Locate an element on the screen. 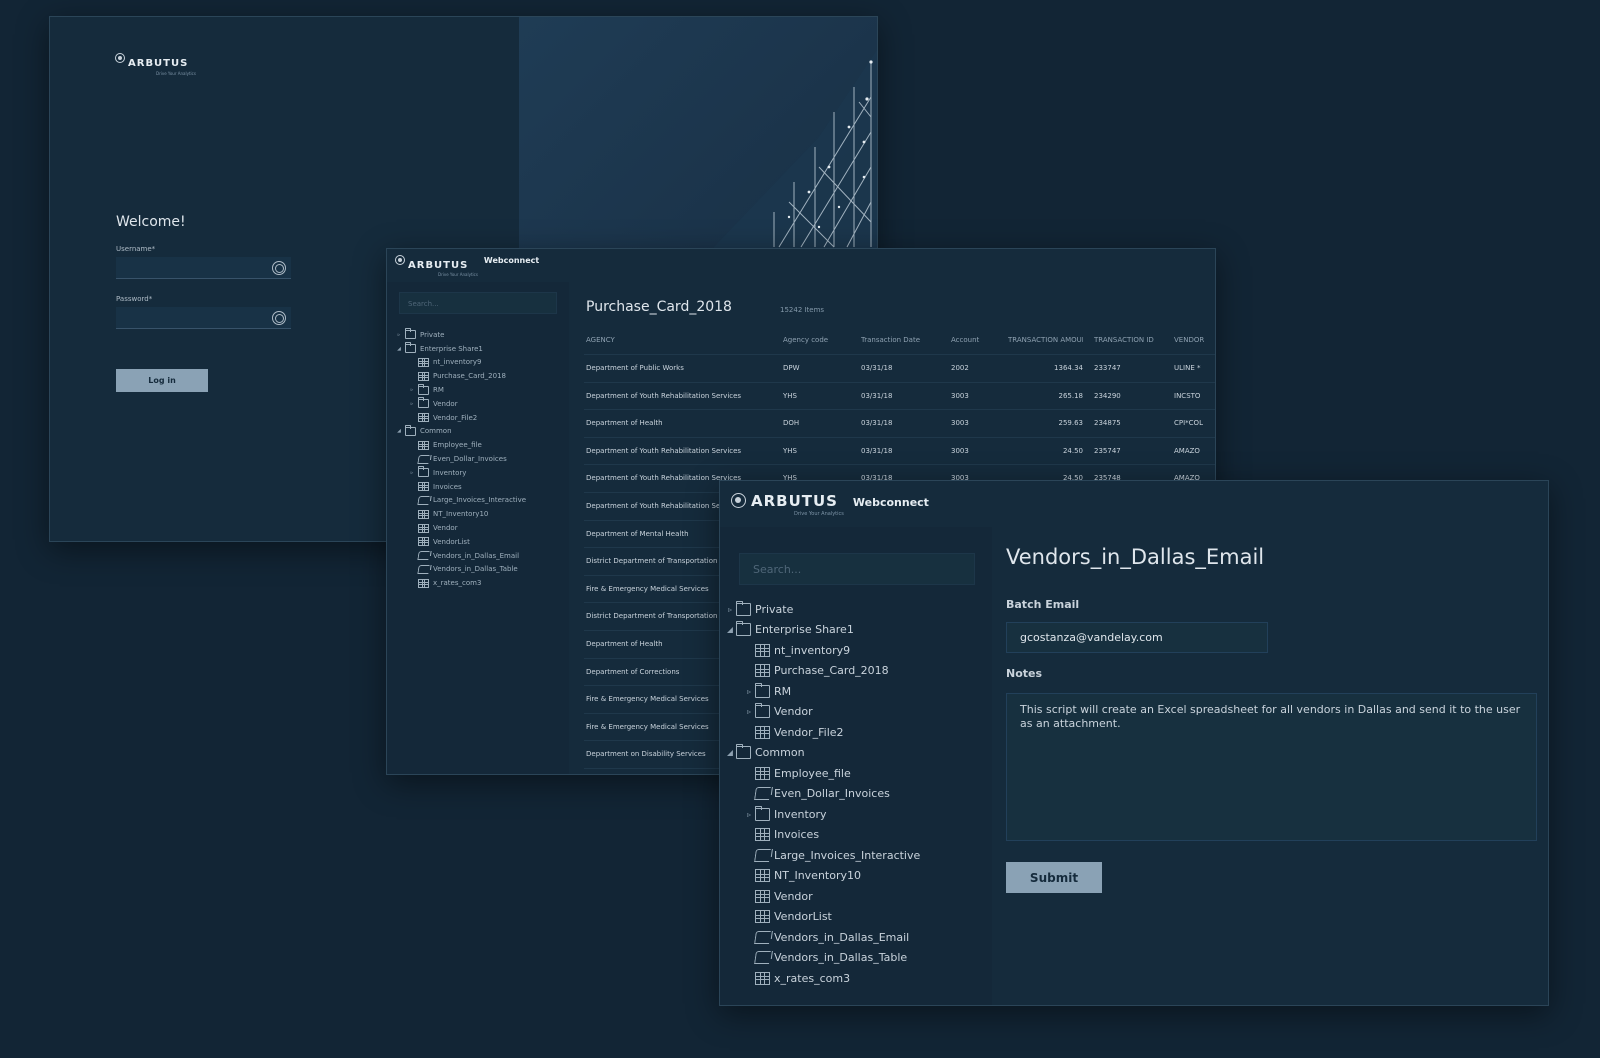 The height and width of the screenshot is (1058, 1600). column-header: TRANSACTION AMOUNT is located at coordinates (1045, 340).